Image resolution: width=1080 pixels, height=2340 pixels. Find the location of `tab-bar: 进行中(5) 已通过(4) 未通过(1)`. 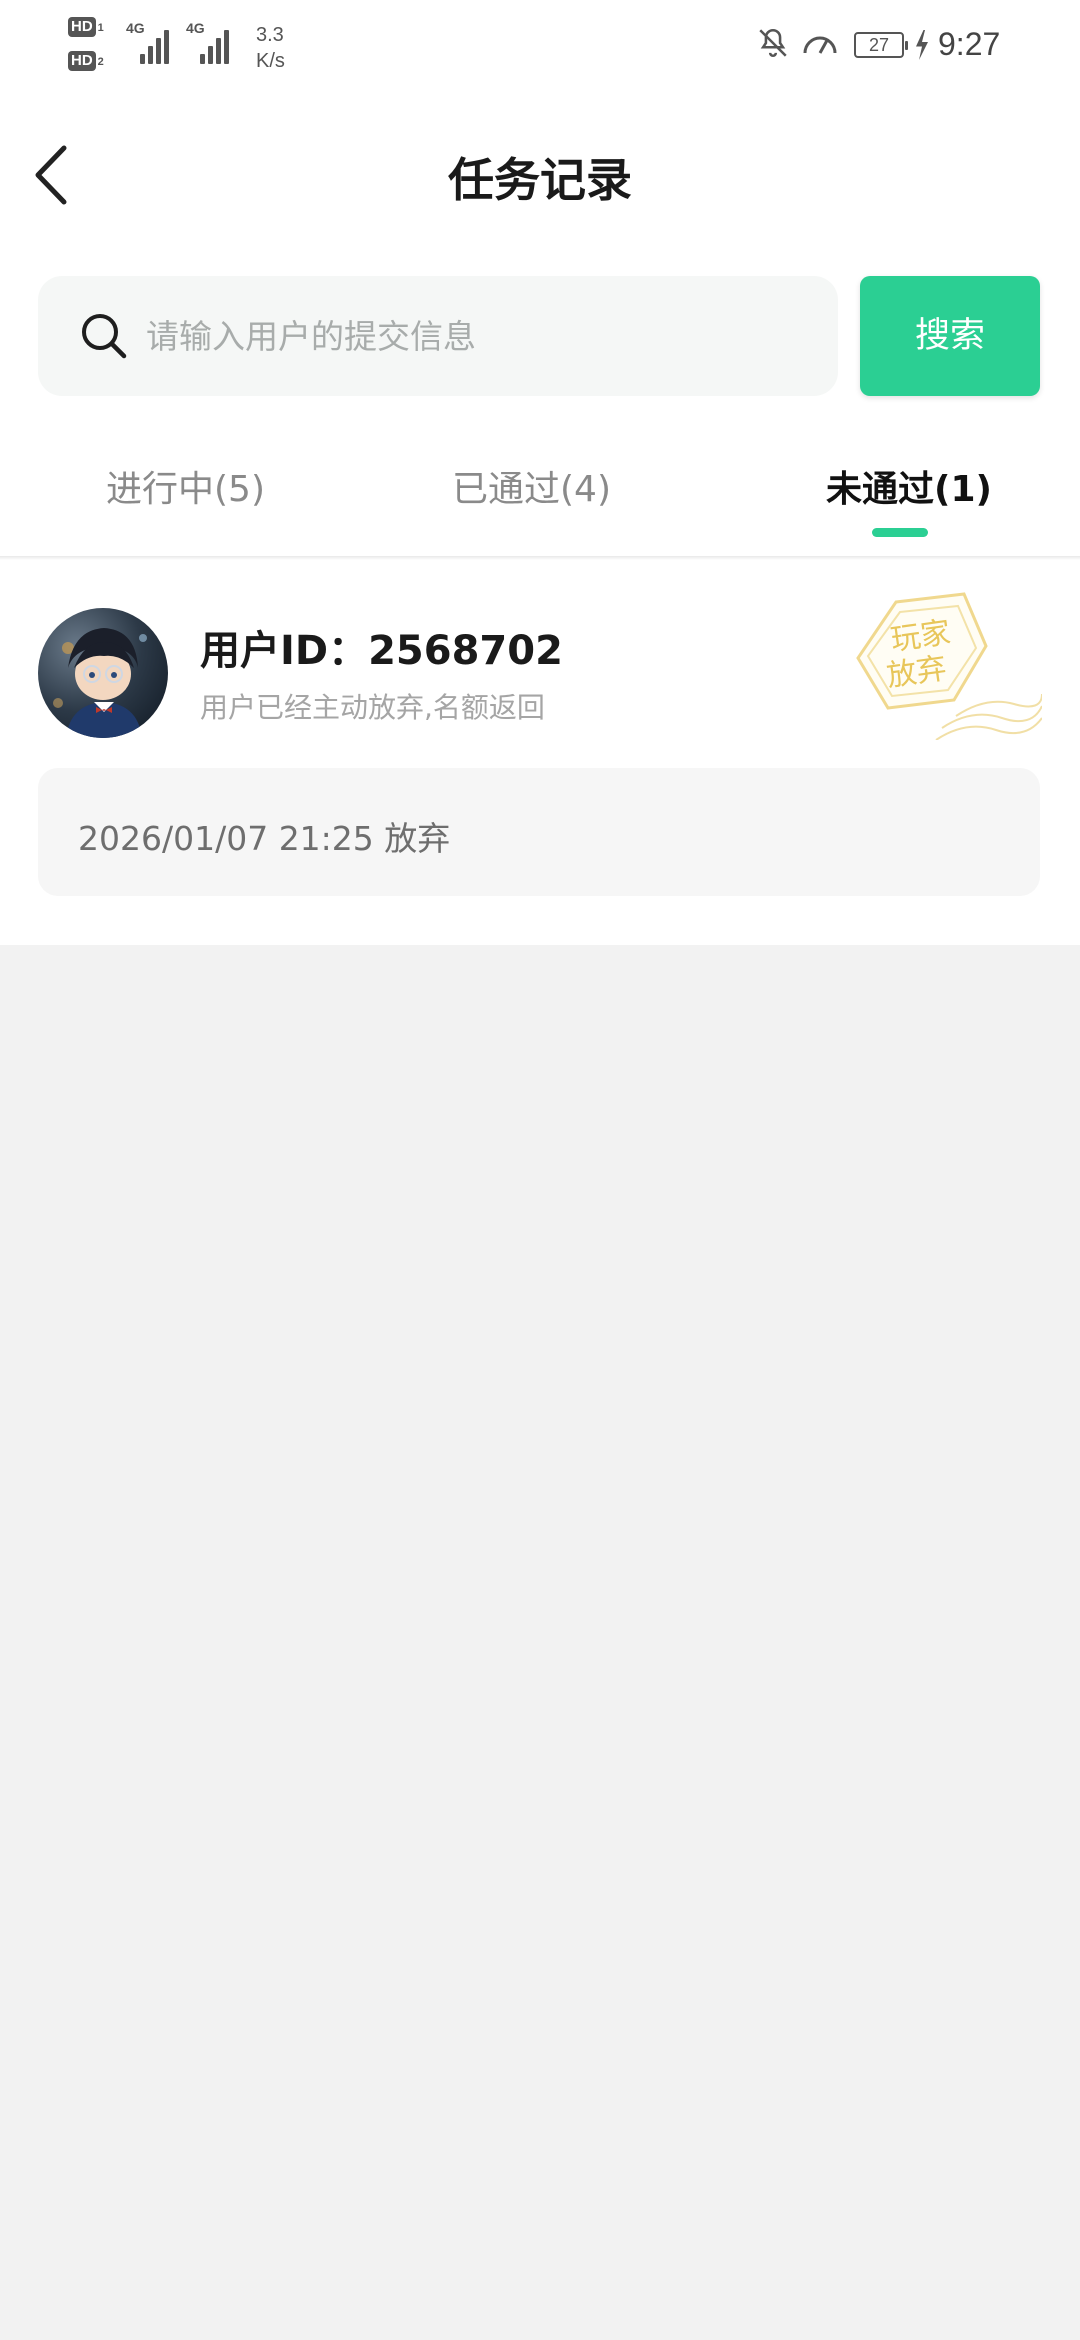

tab-bar: 进行中(5) 已通过(4) 未通过(1) is located at coordinates (540, 495).